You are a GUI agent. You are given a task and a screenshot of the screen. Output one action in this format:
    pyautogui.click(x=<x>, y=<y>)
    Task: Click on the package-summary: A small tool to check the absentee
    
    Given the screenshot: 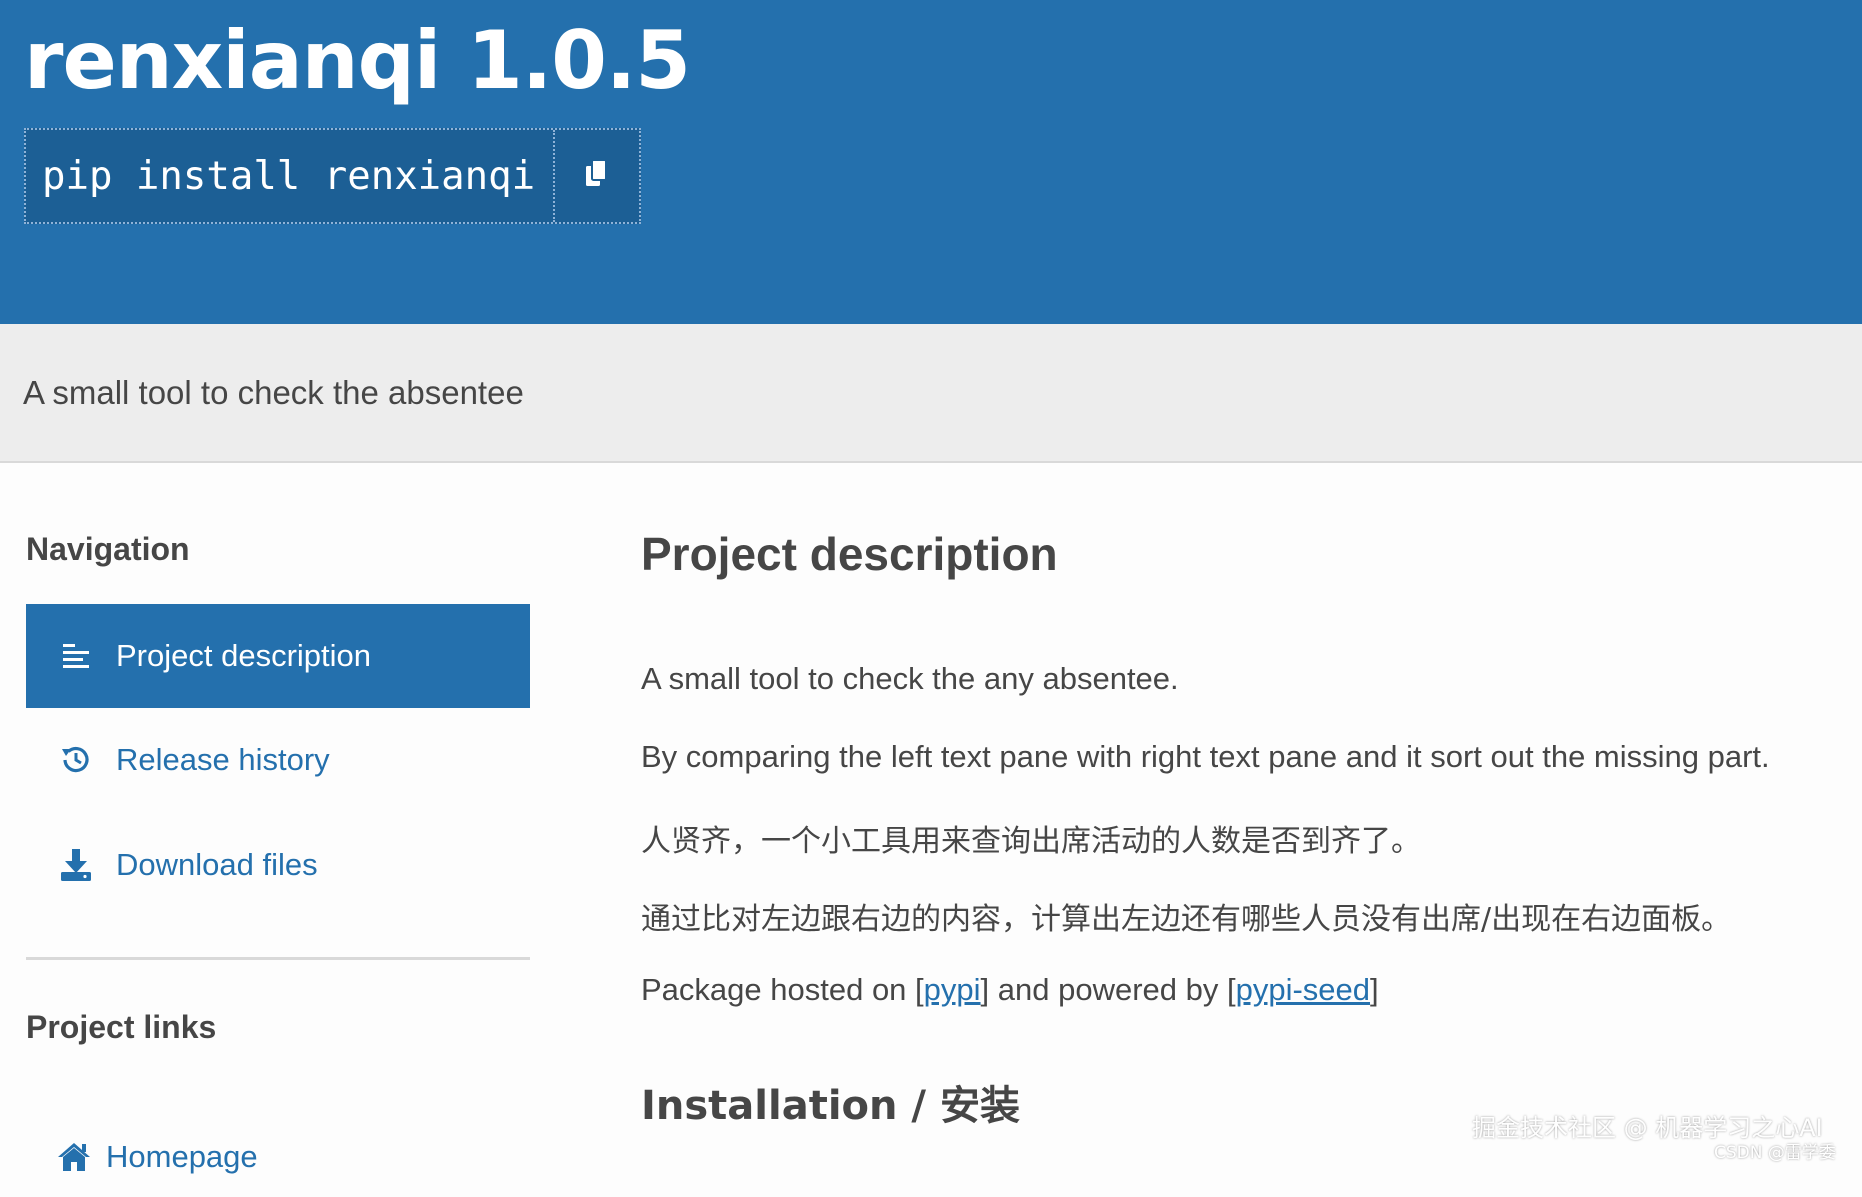 What is the action you would take?
    pyautogui.click(x=273, y=392)
    